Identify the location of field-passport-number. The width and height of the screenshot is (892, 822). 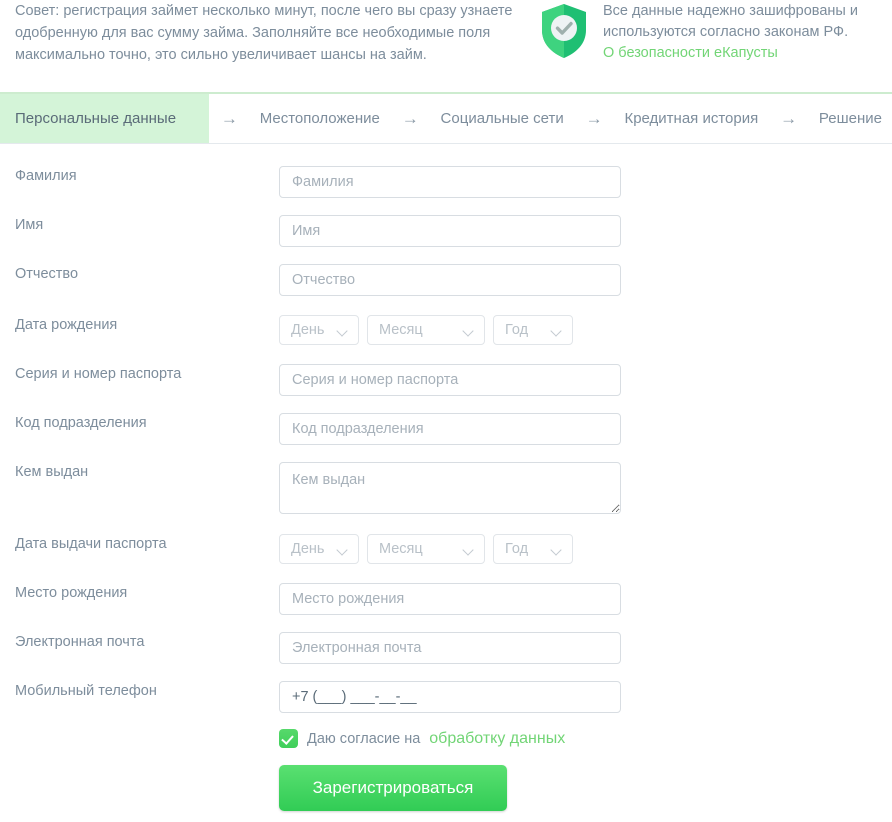
(585, 380).